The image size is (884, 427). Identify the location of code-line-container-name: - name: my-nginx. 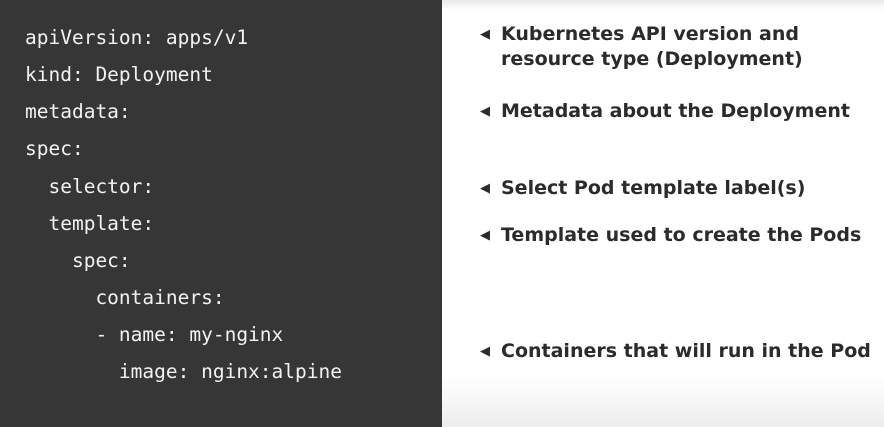
(154, 334).